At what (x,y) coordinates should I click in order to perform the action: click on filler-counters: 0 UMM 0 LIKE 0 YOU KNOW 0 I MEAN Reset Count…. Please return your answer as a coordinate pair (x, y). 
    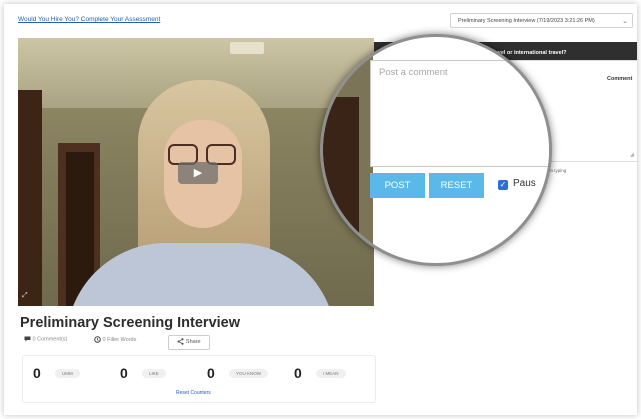
    Looking at the image, I should click on (199, 379).